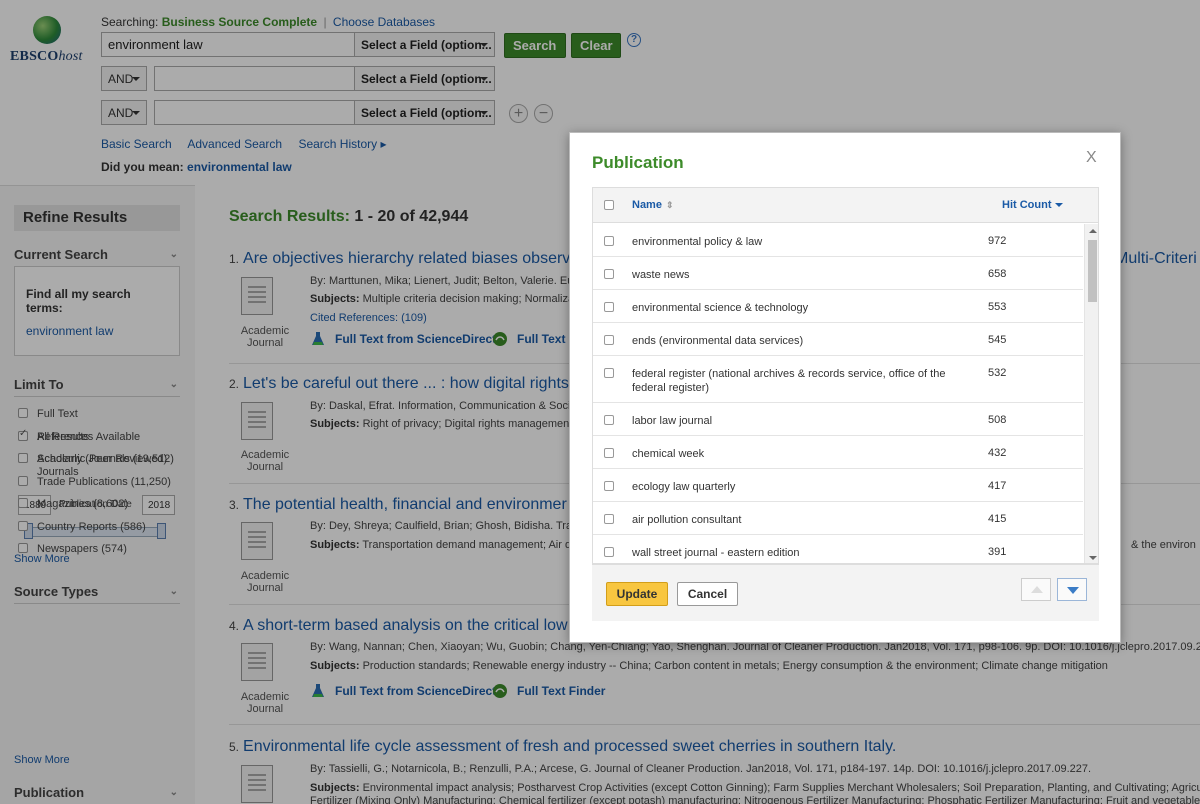 Image resolution: width=1200 pixels, height=804 pixels. What do you see at coordinates (997, 340) in the screenshot?
I see `hit-count: 545` at bounding box center [997, 340].